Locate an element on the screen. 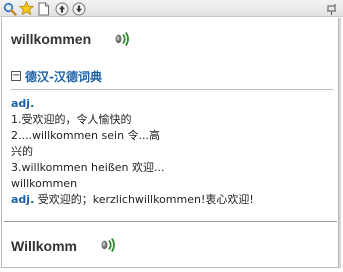 This screenshot has width=343, height=272. arrow-down-icon is located at coordinates (78, 8).